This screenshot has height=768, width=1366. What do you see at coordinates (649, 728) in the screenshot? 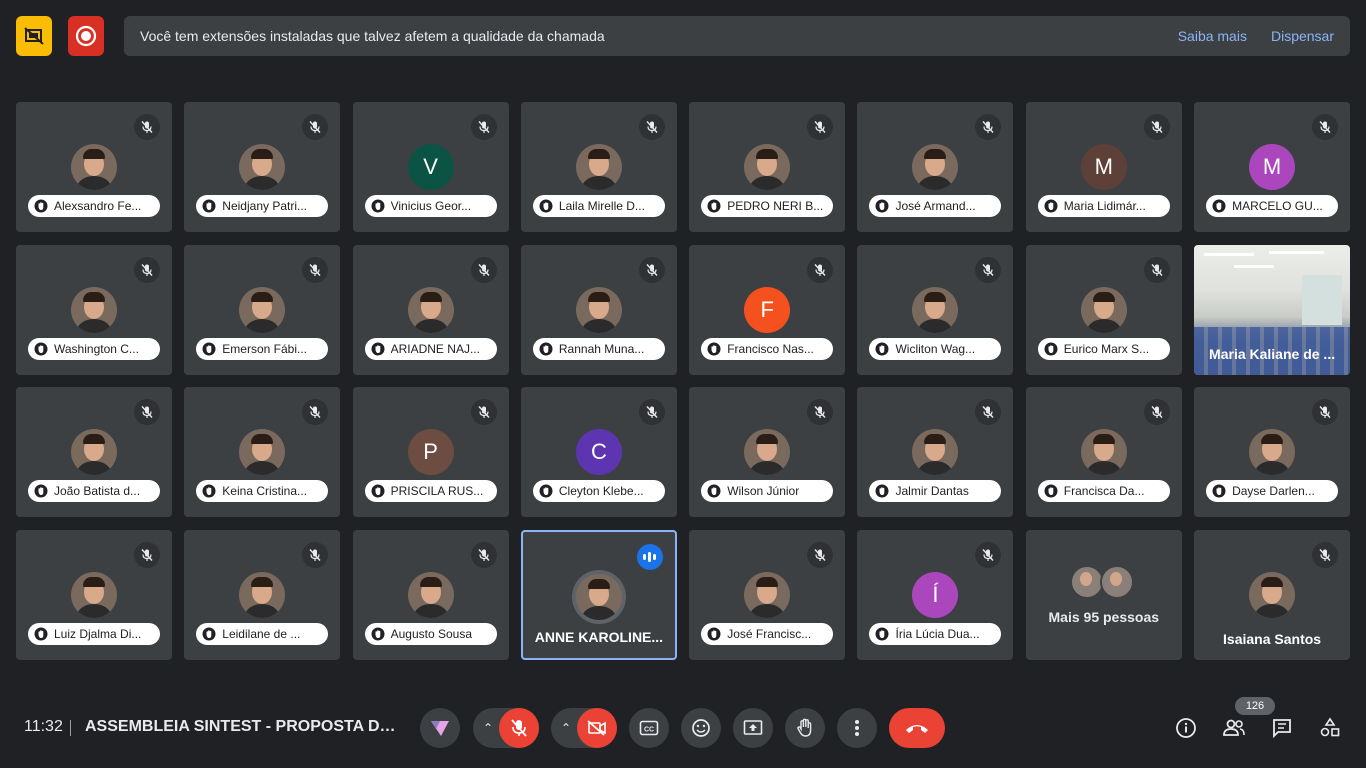
I see `captions-button: CC` at bounding box center [649, 728].